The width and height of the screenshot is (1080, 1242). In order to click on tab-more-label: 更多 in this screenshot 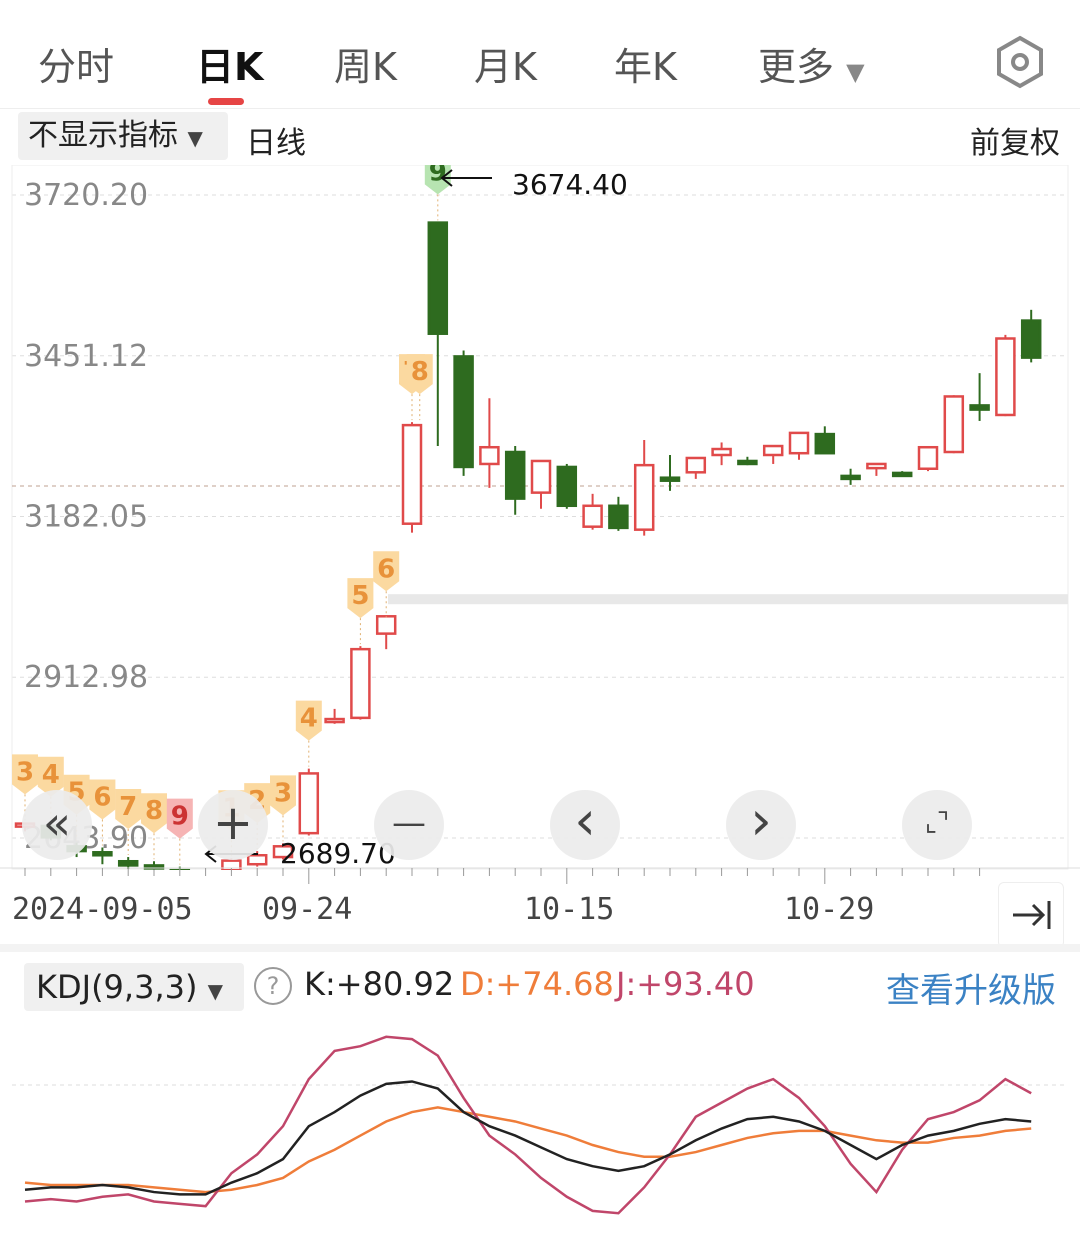, I will do `click(796, 67)`.